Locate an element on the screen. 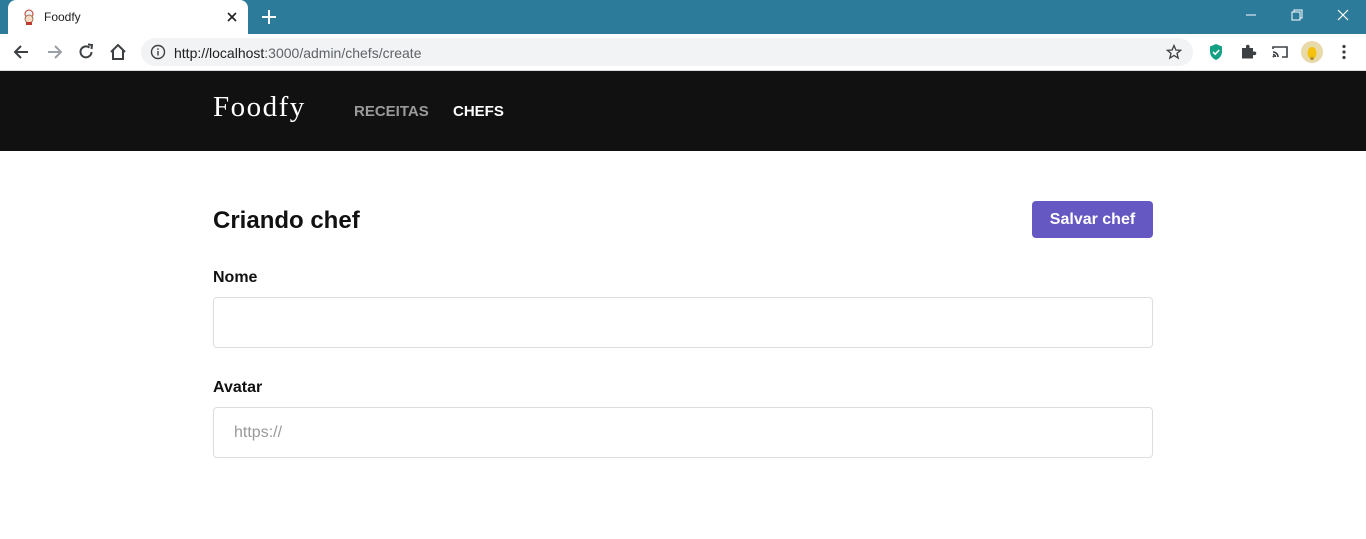 The width and height of the screenshot is (1366, 539). arrow-left-icon is located at coordinates (22, 52).